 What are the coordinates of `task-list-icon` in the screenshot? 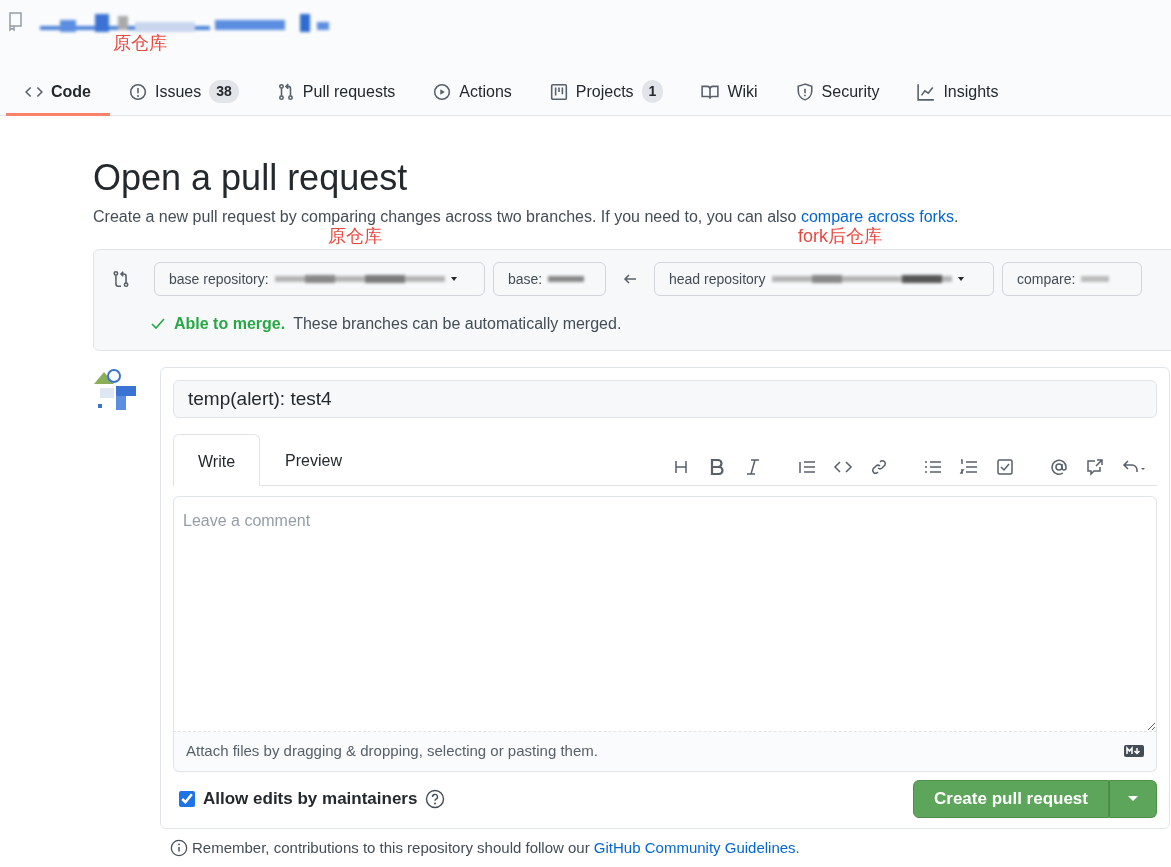 It's located at (1005, 467).